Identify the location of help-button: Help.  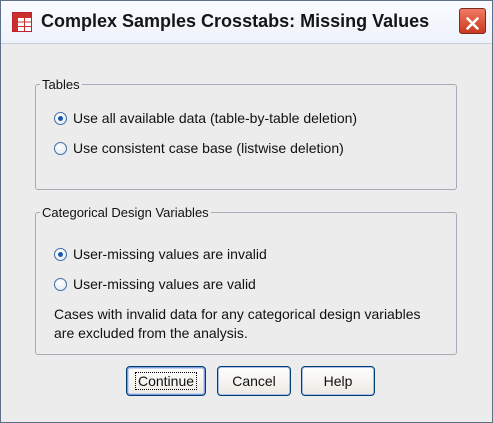
(338, 381).